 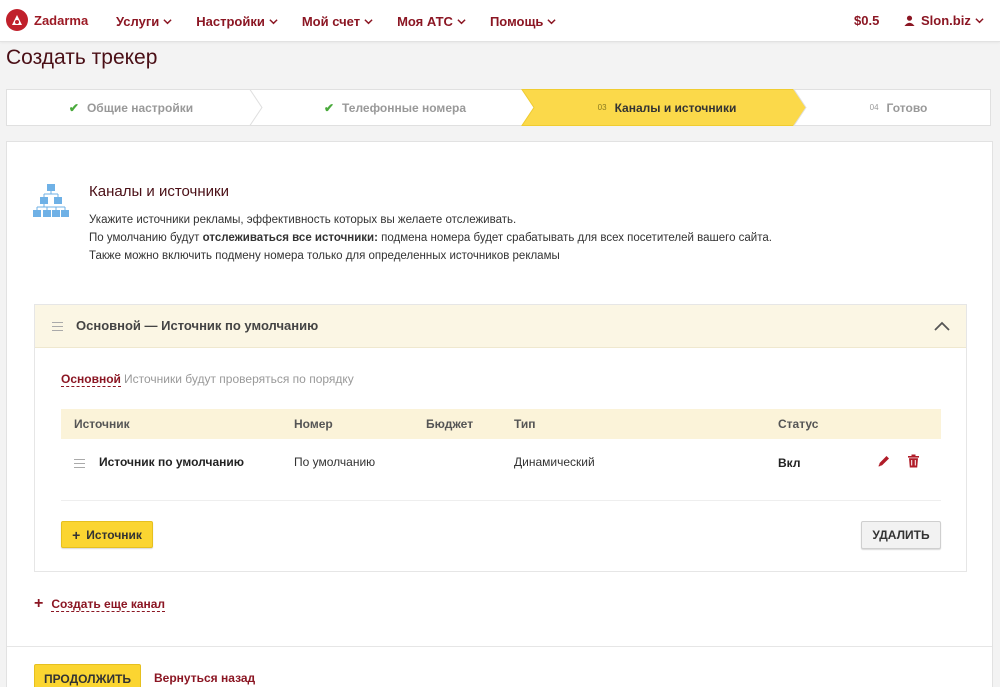 I want to click on description-bold-text: отслеживаться все источники:, so click(x=290, y=238).